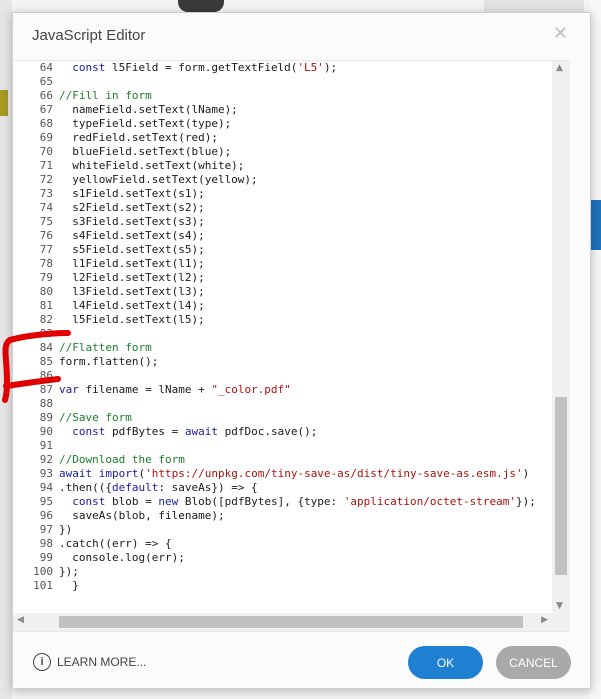  What do you see at coordinates (282, 306) in the screenshot?
I see `code-line: 81 l4Field.setText(l4);` at bounding box center [282, 306].